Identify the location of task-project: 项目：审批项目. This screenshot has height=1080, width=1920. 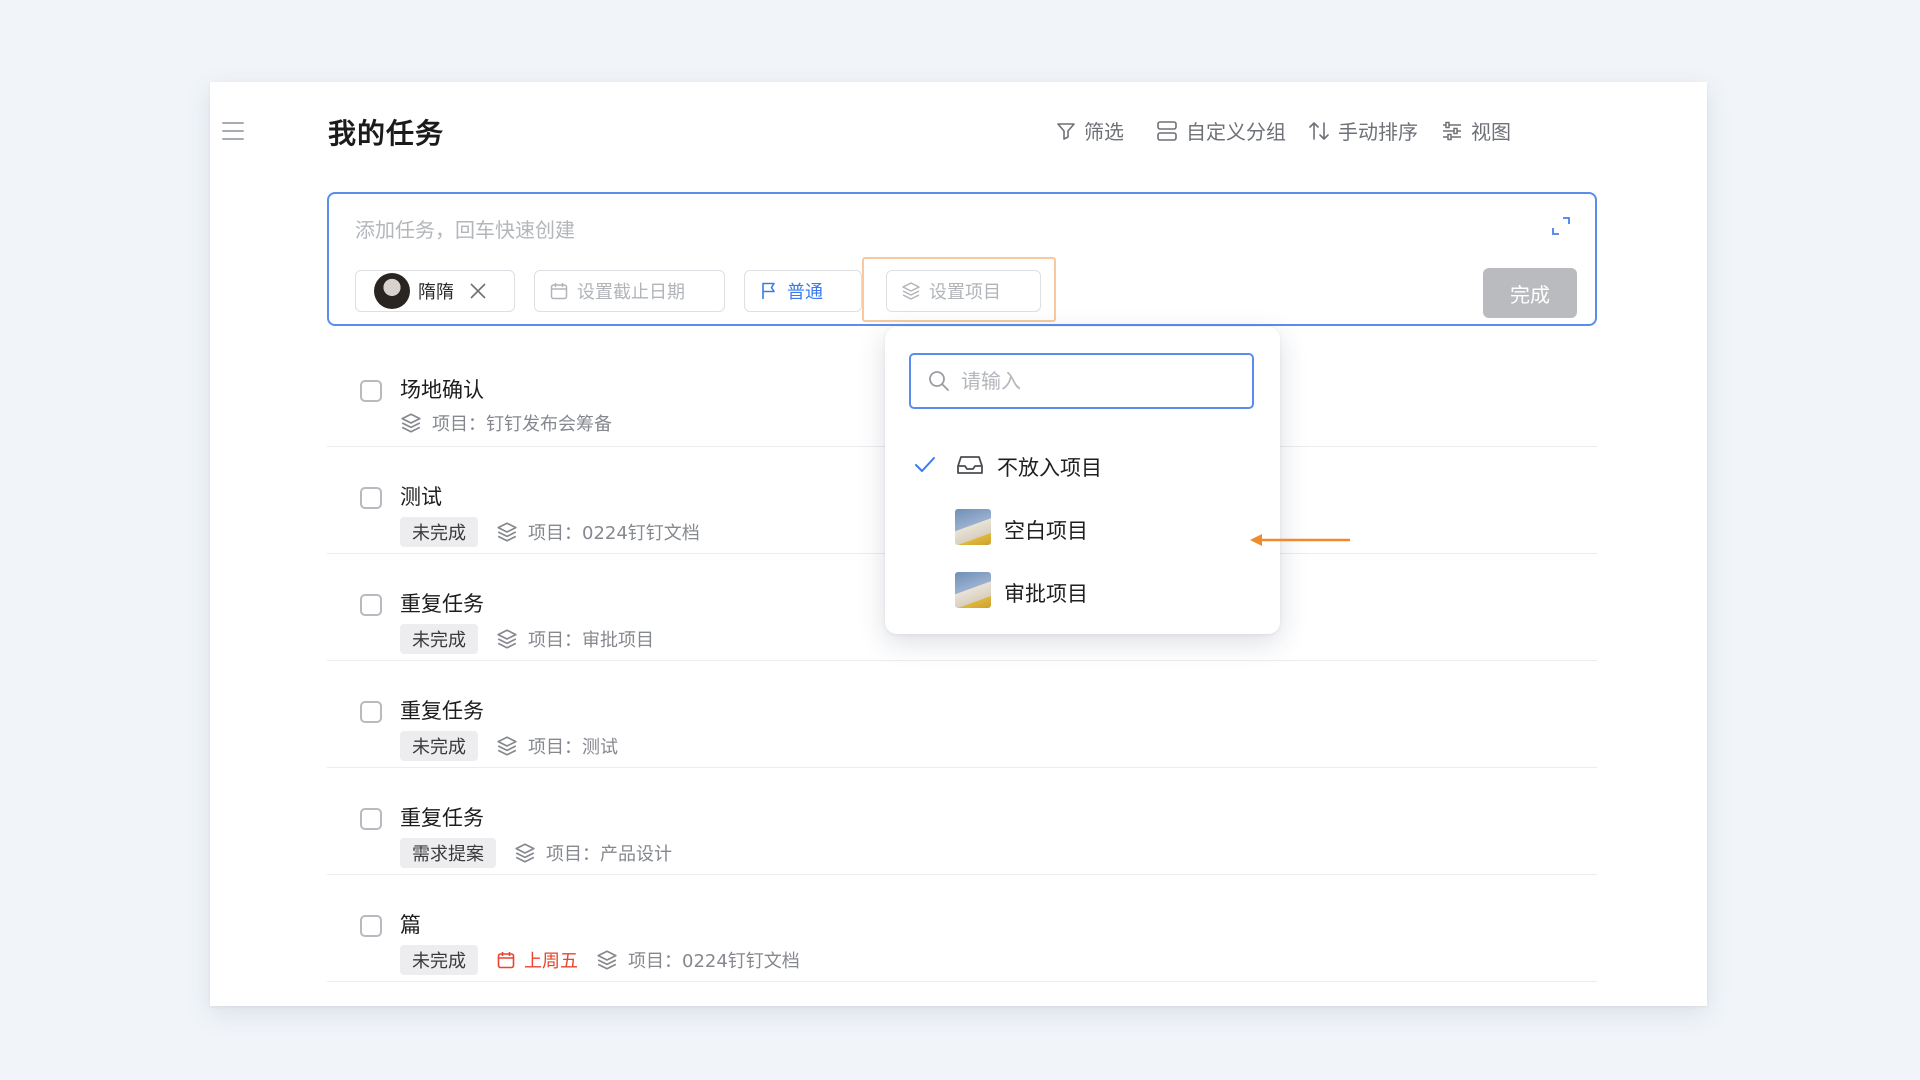
(575, 639).